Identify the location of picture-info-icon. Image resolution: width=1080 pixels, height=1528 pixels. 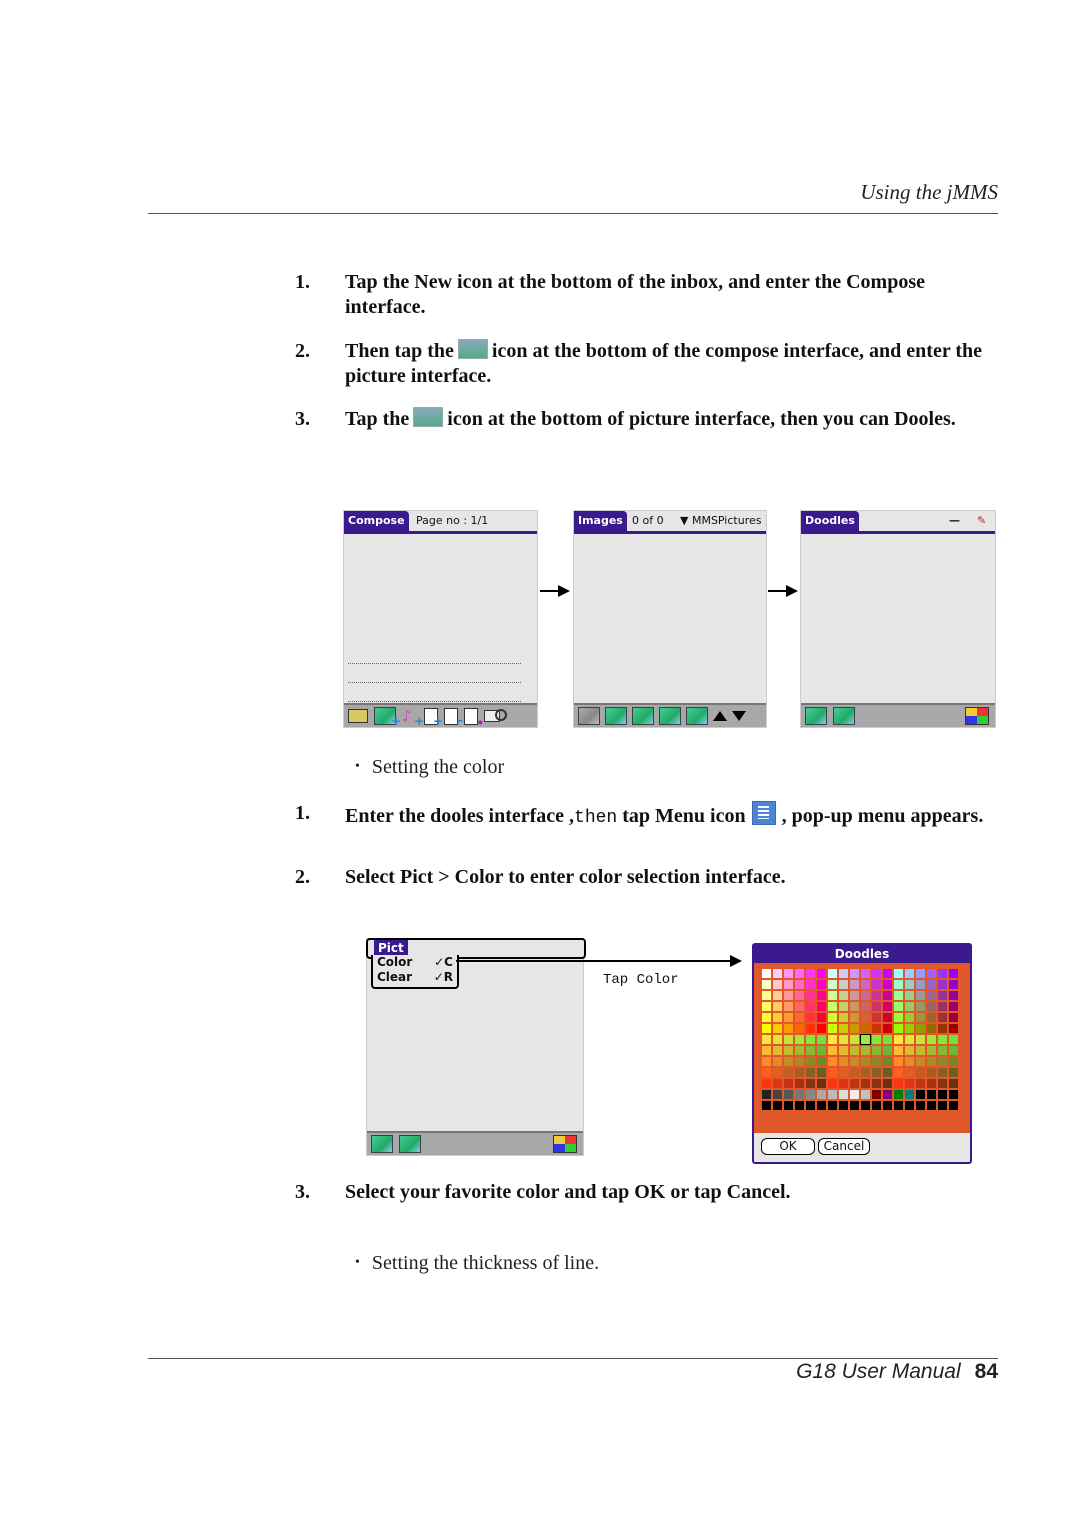
(697, 716).